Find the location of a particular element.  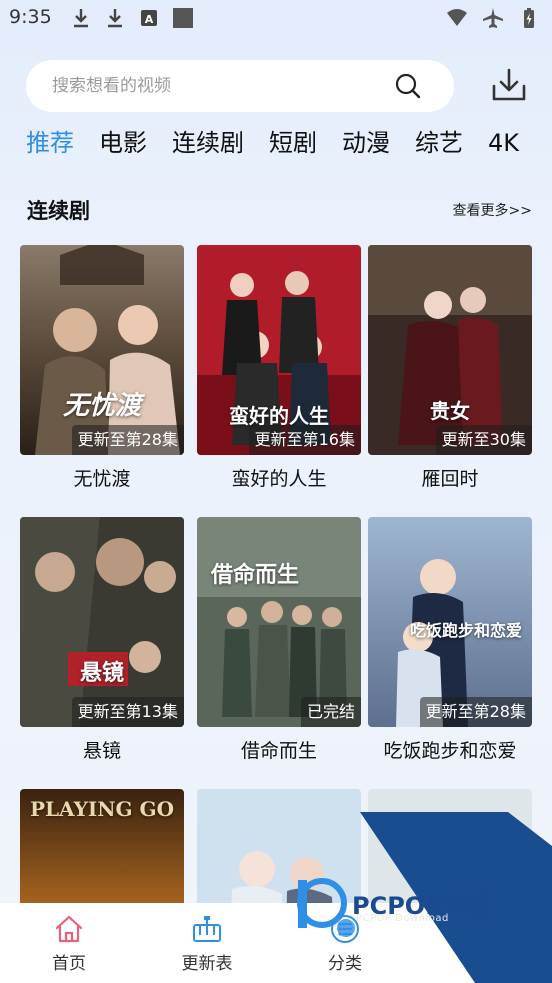

search-bar is located at coordinates (240, 86).